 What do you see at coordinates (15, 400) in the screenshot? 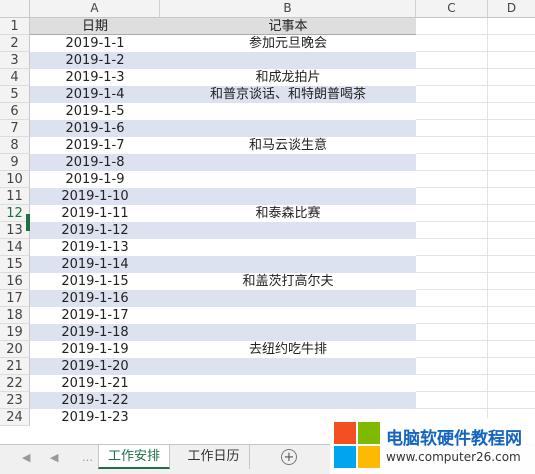
I see `row-header: 23` at bounding box center [15, 400].